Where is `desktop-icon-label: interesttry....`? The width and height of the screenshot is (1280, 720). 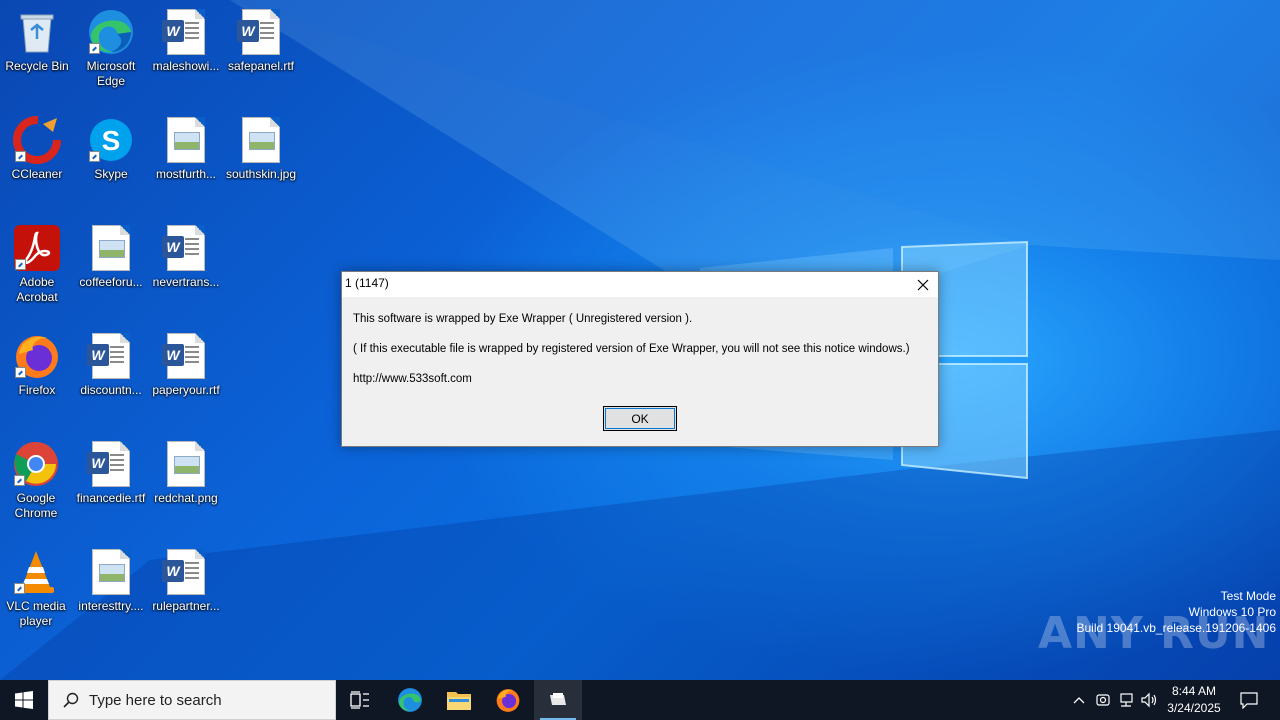 desktop-icon-label: interesttry.... is located at coordinates (111, 606).